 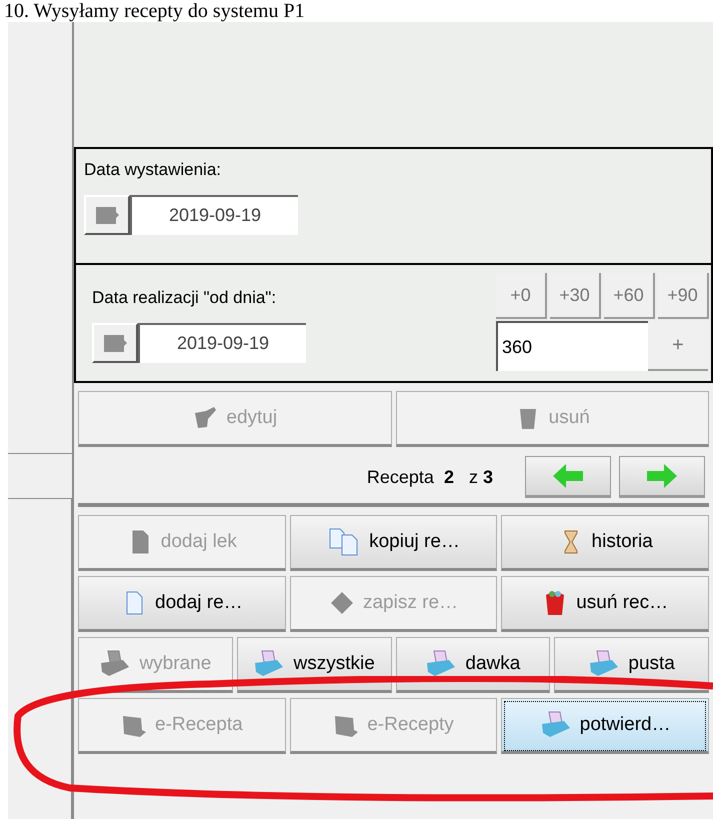 I want to click on field-label: Data wystawienia:, so click(x=153, y=170).